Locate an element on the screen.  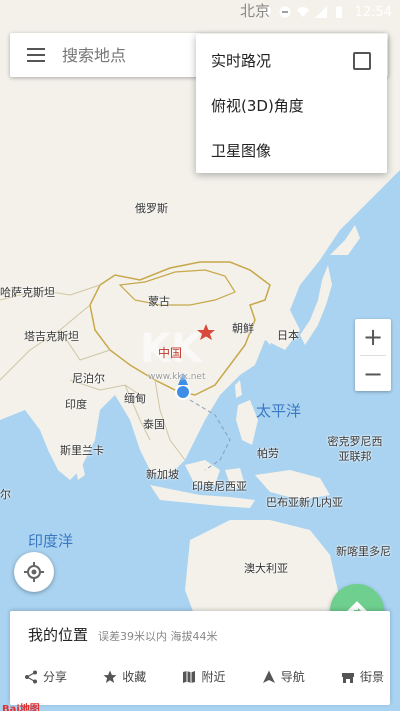
battery-icon is located at coordinates (338, 12).